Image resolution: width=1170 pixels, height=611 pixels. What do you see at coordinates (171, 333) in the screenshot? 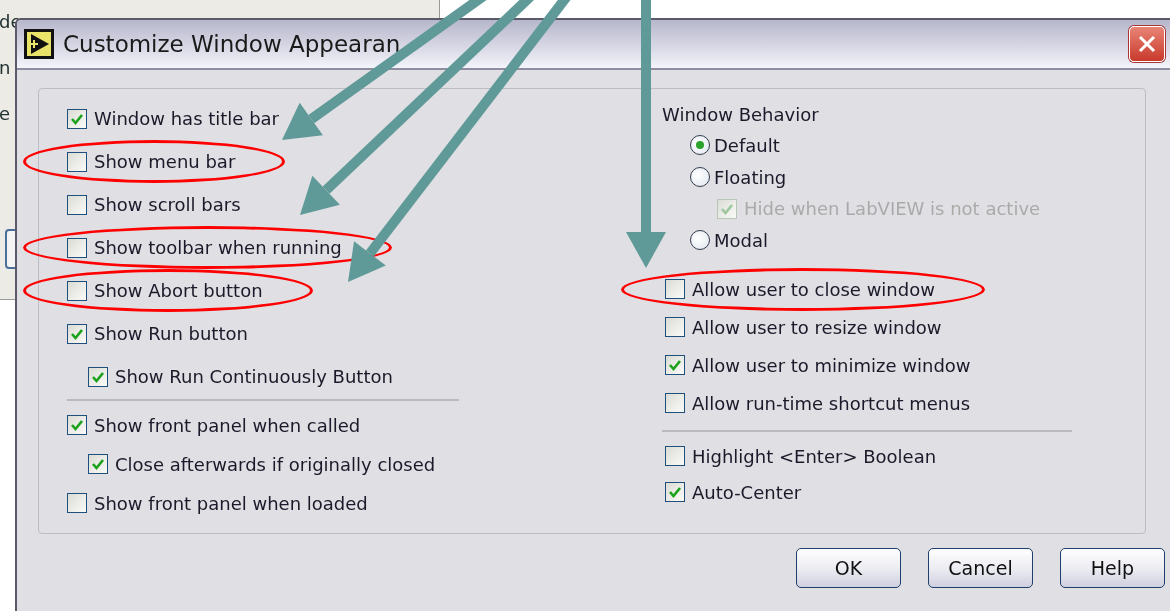
I see `checkbox-label: Show Run button` at bounding box center [171, 333].